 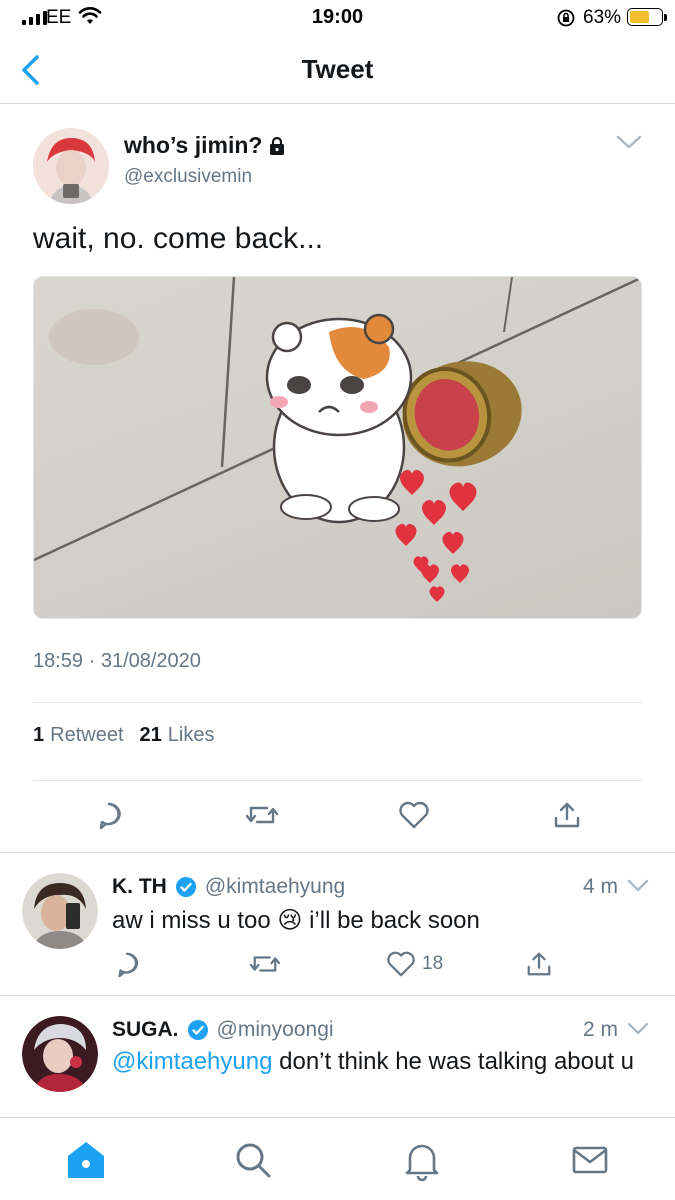 I want to click on search-icon, so click(x=253, y=1160).